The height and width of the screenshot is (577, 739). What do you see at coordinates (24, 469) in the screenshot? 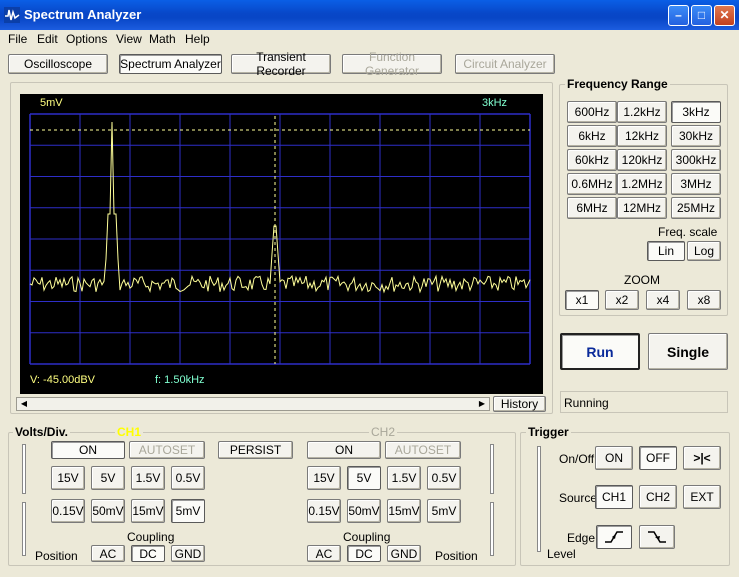
I see `ch1-volts-slider` at bounding box center [24, 469].